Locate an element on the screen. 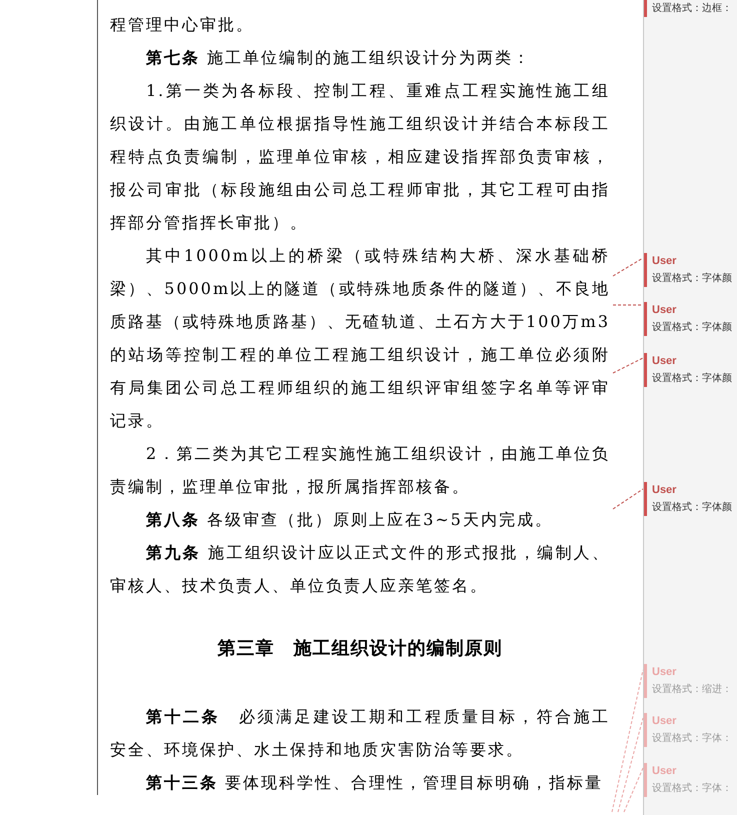 Image resolution: width=737 pixels, height=815 pixels. paragraph: 2．第二类为其它工程实施性施工组织设计，由施工单位负责编制，监理单位审批，报所属指挥部核备。 is located at coordinates (360, 470).